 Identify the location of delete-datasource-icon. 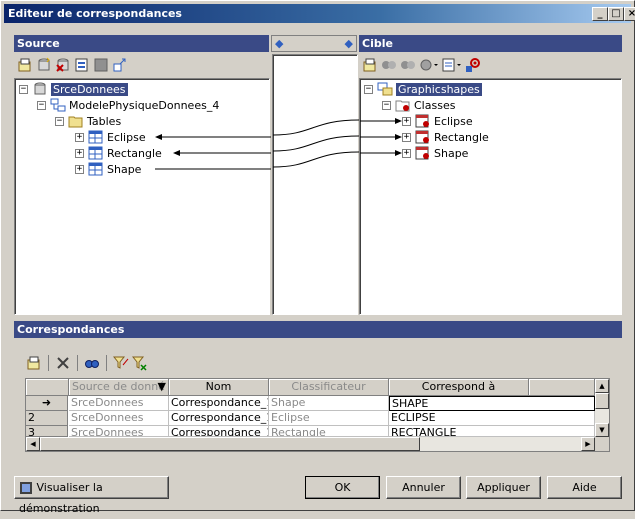
(63, 65).